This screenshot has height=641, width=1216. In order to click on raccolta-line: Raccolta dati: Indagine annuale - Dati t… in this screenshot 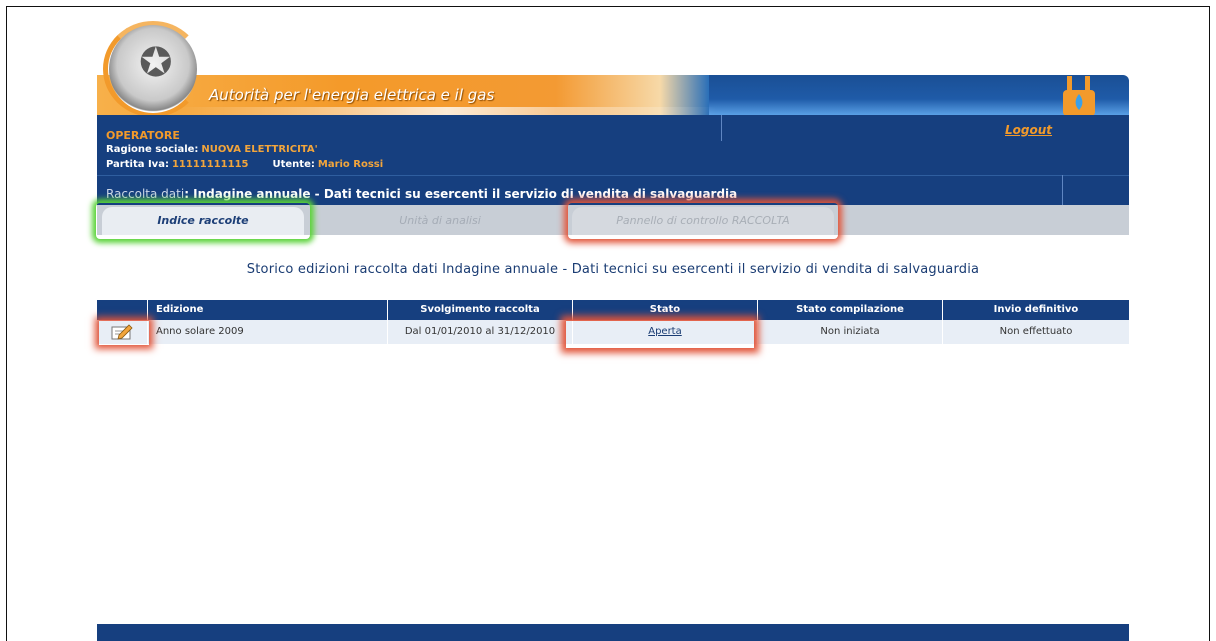, I will do `click(421, 194)`.